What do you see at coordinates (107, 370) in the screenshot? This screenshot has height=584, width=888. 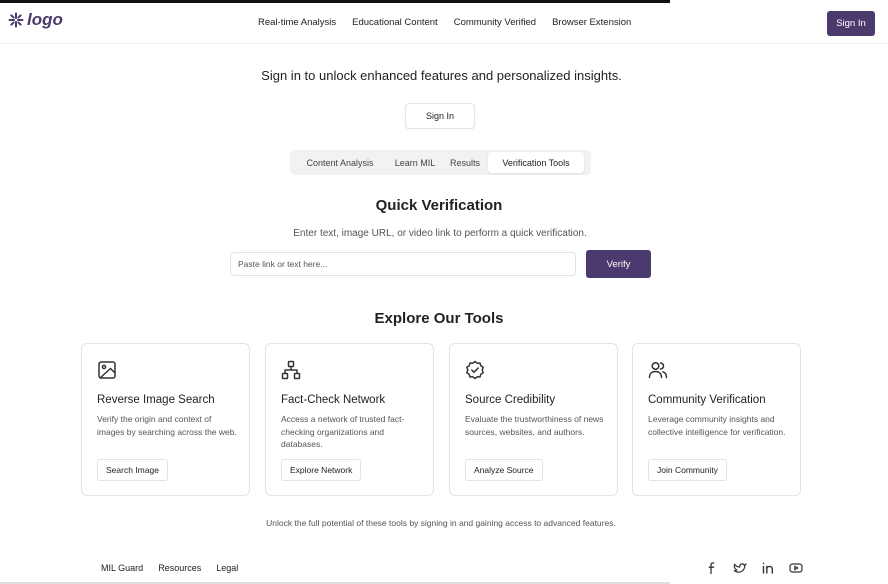 I see `image-icon` at bounding box center [107, 370].